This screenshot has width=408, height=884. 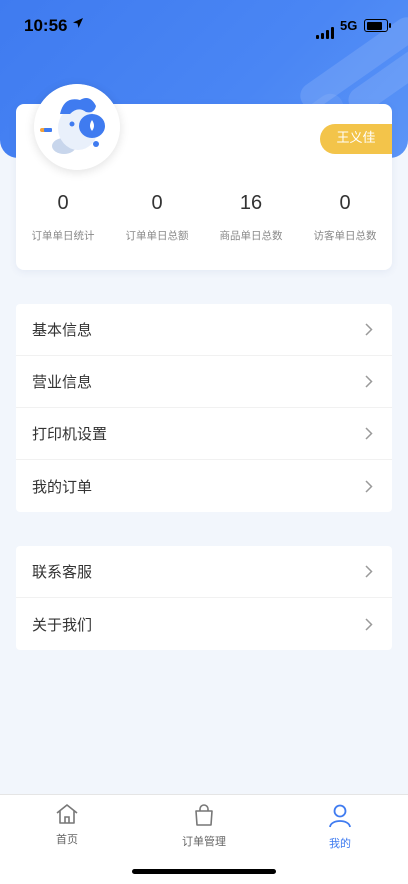 I want to click on shopping-bag-icon, so click(x=204, y=817).